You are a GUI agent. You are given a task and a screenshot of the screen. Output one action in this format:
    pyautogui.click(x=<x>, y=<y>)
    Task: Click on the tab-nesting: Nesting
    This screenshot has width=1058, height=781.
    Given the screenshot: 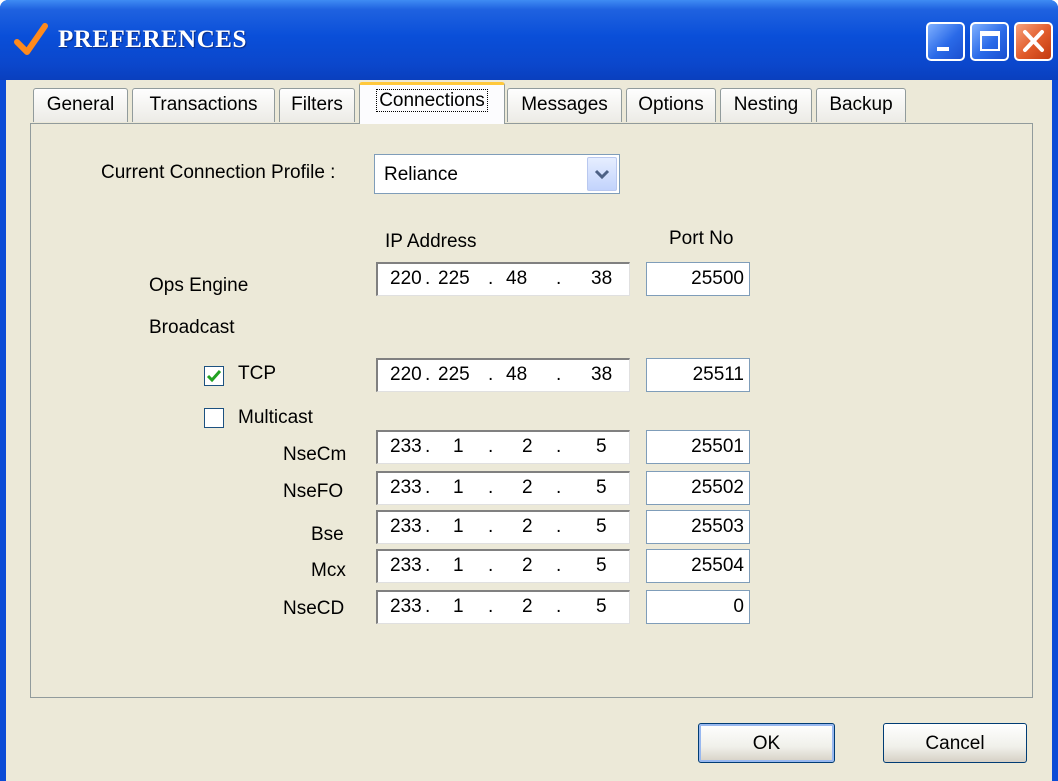 What is the action you would take?
    pyautogui.click(x=766, y=105)
    